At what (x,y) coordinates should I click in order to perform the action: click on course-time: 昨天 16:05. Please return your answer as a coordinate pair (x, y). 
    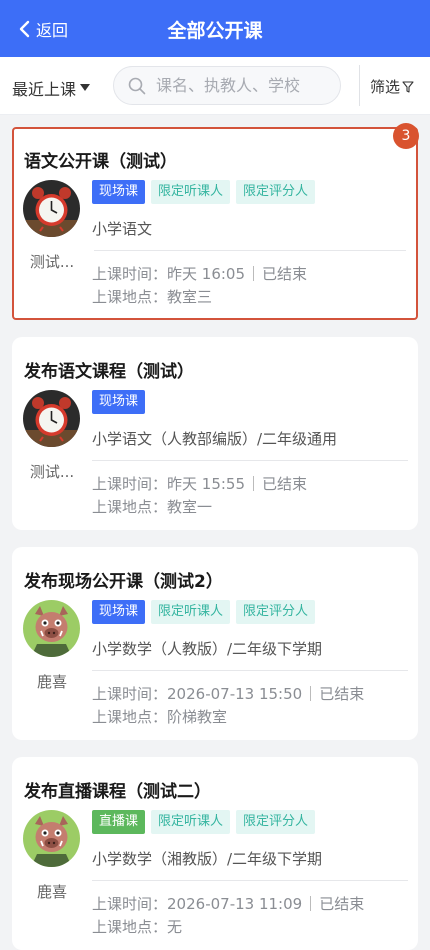
    Looking at the image, I should click on (206, 274).